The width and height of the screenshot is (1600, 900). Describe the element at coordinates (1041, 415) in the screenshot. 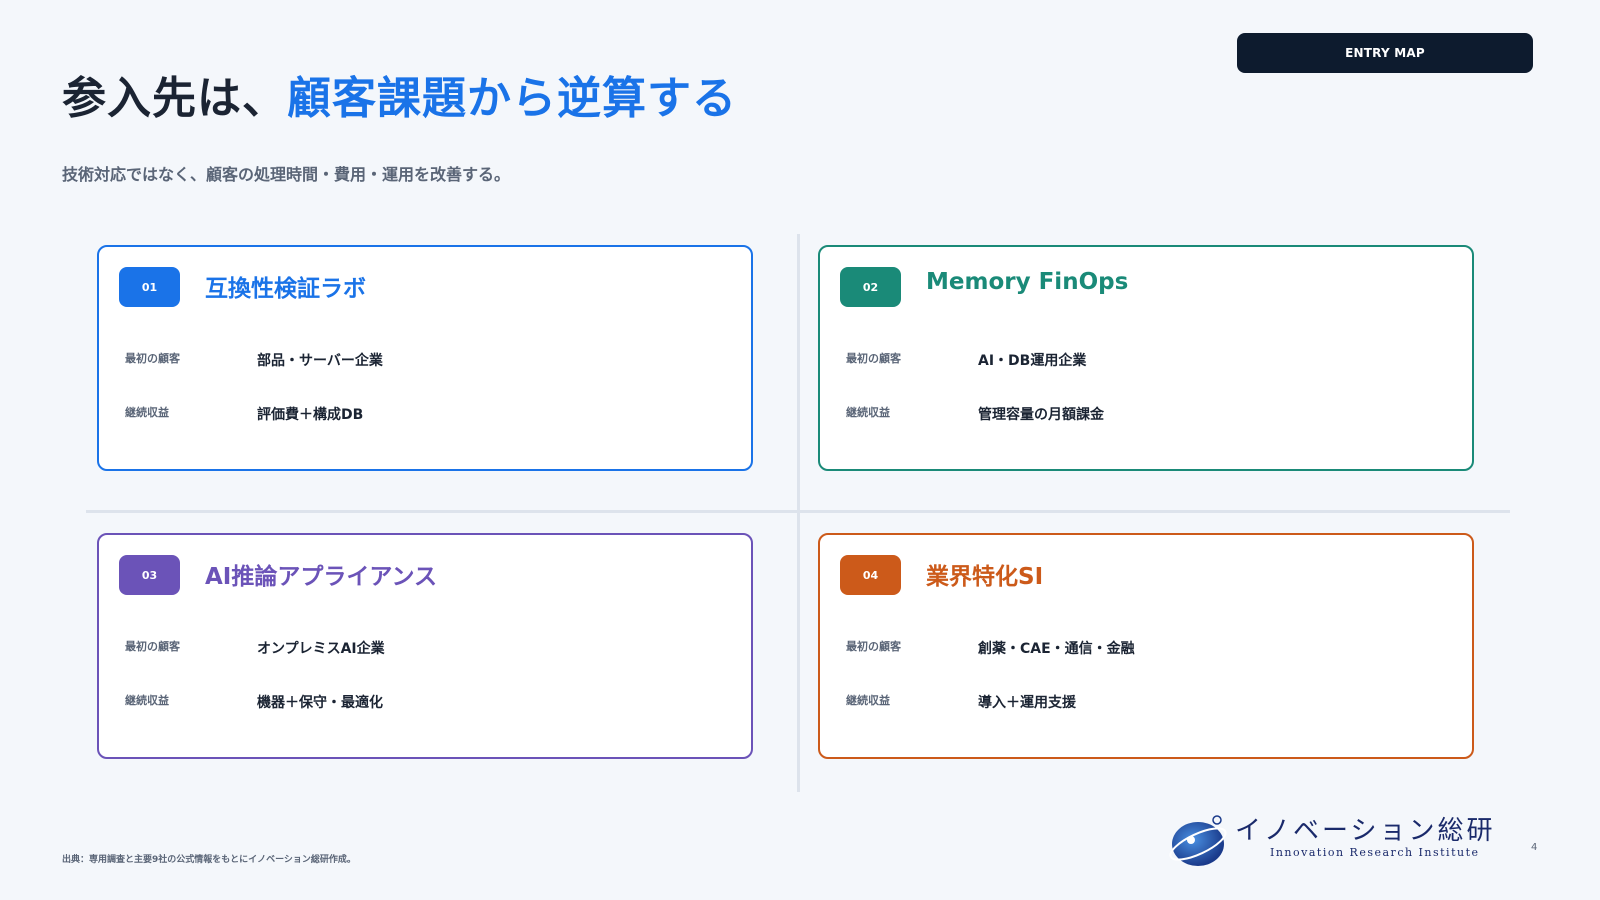

I see `recurring-revenue-value: 管理容量の月額課金` at that location.